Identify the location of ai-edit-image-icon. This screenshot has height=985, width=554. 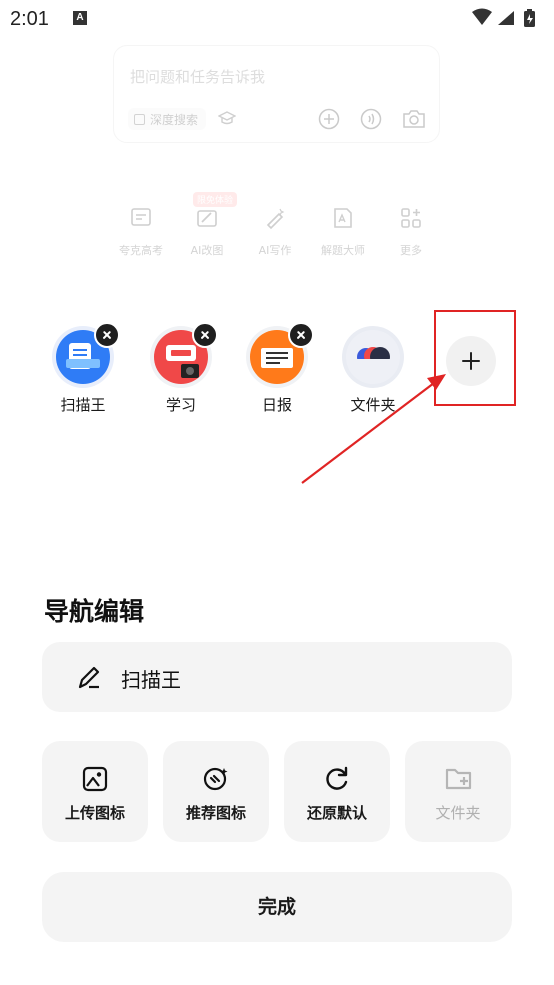
(207, 218).